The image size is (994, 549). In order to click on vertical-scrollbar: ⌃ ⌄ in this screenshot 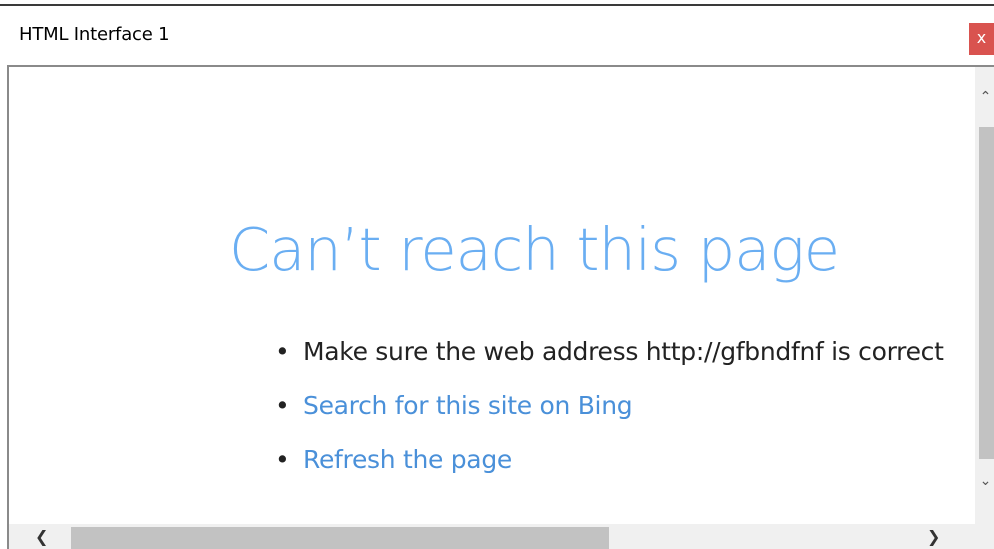, I will do `click(984, 295)`.